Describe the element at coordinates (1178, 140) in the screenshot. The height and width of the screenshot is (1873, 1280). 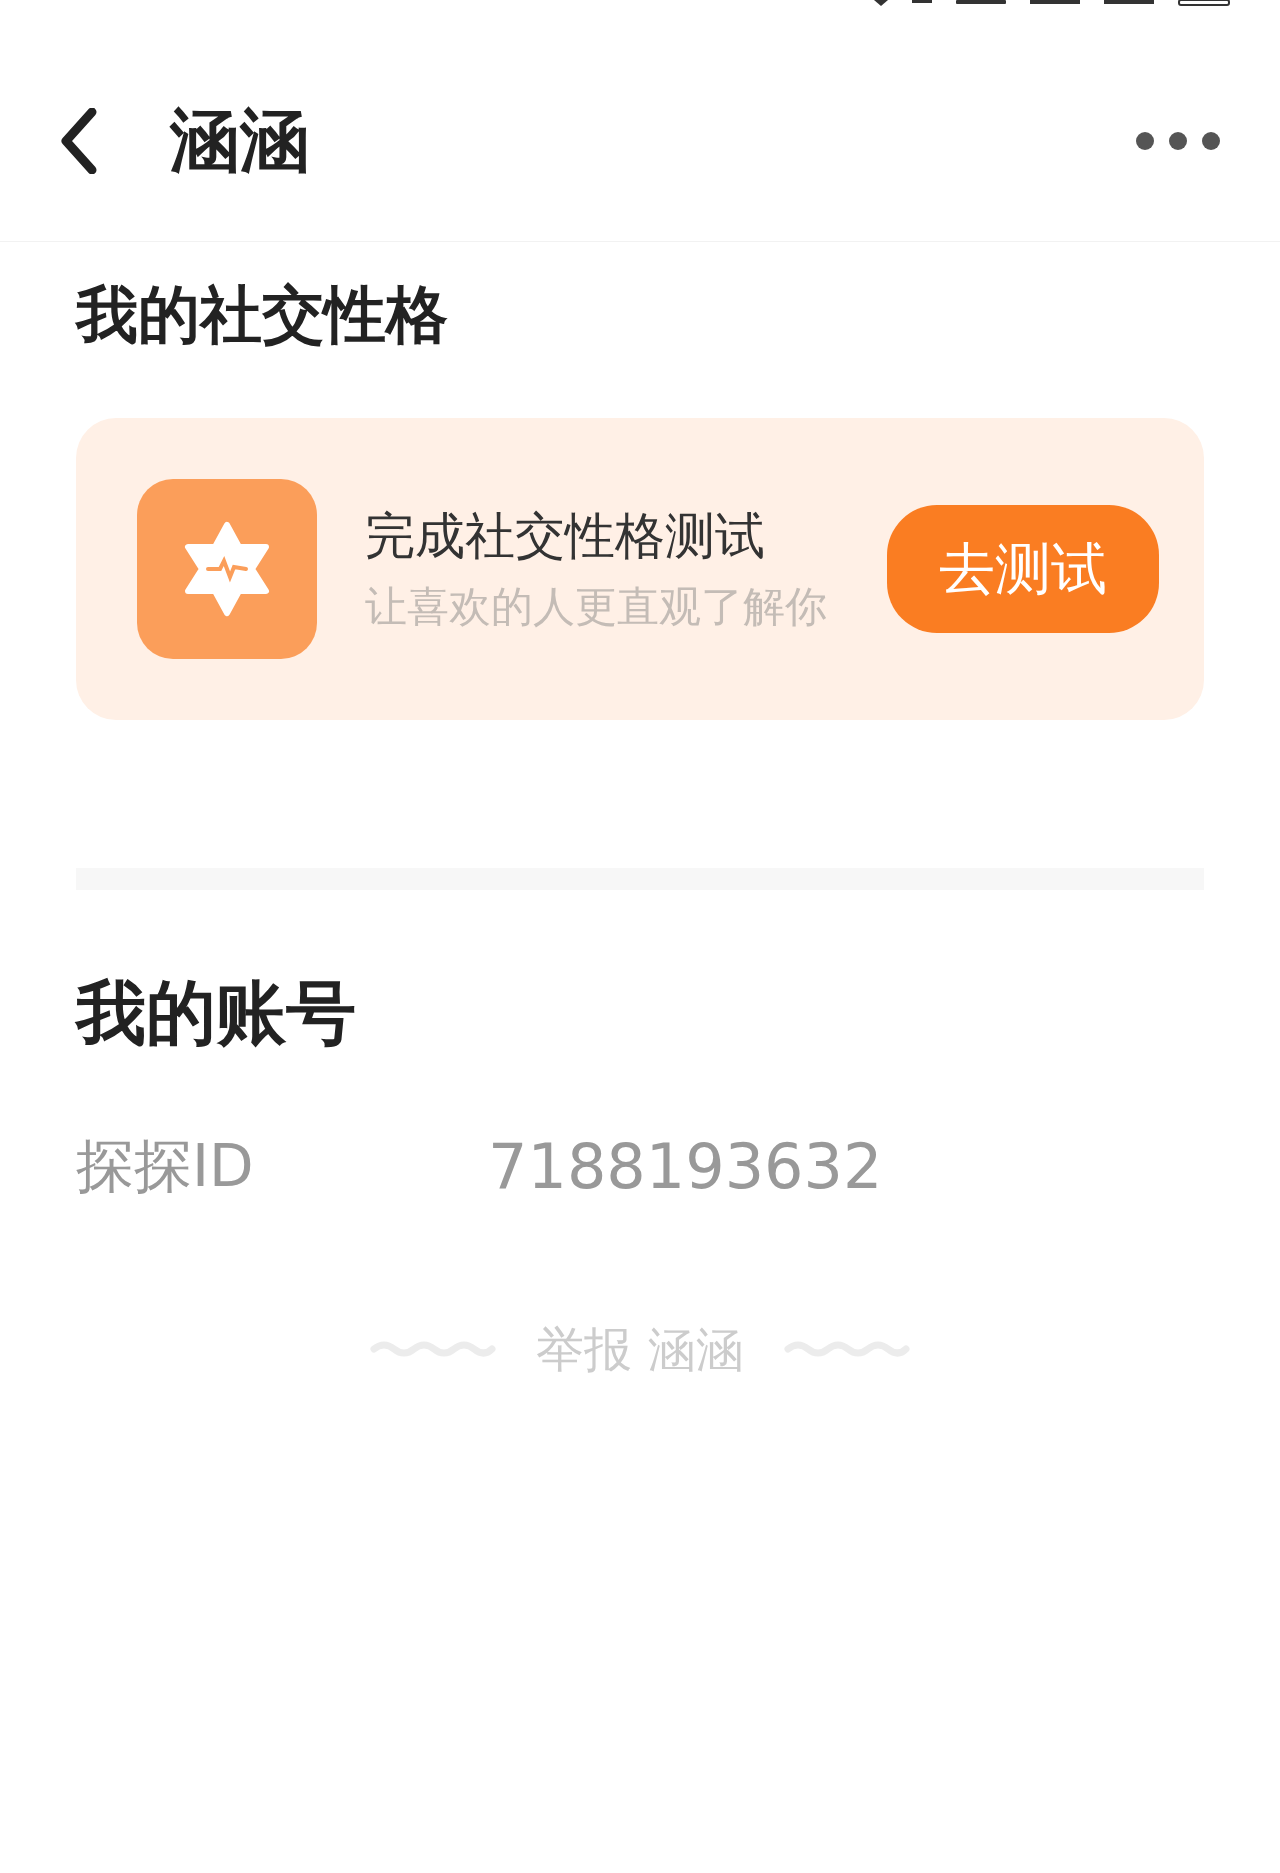
I see `more-icon` at that location.